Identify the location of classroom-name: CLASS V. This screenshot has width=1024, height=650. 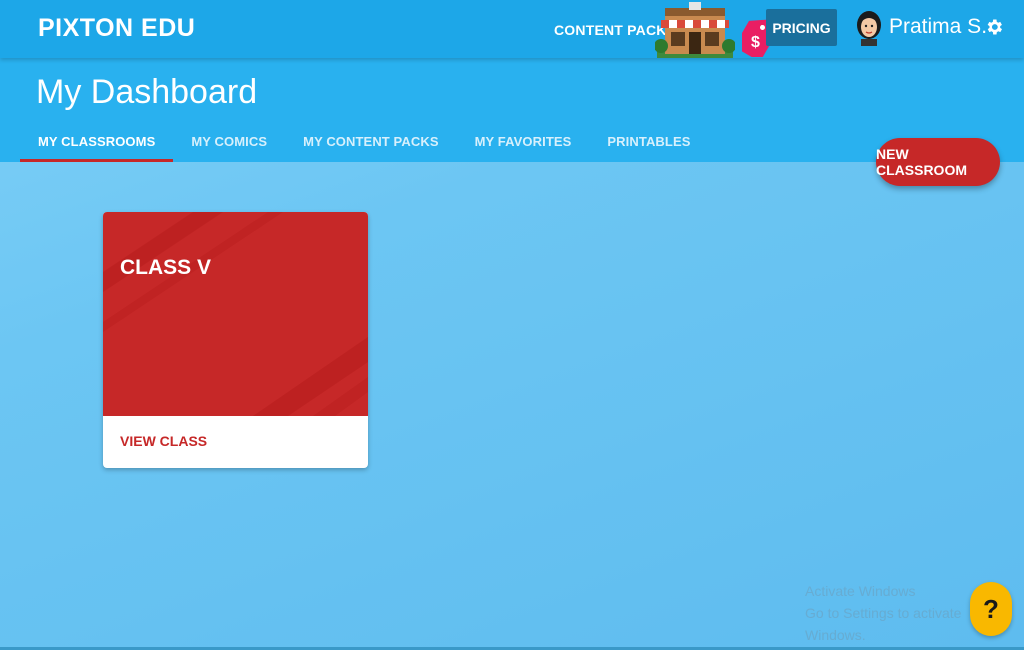
(166, 267).